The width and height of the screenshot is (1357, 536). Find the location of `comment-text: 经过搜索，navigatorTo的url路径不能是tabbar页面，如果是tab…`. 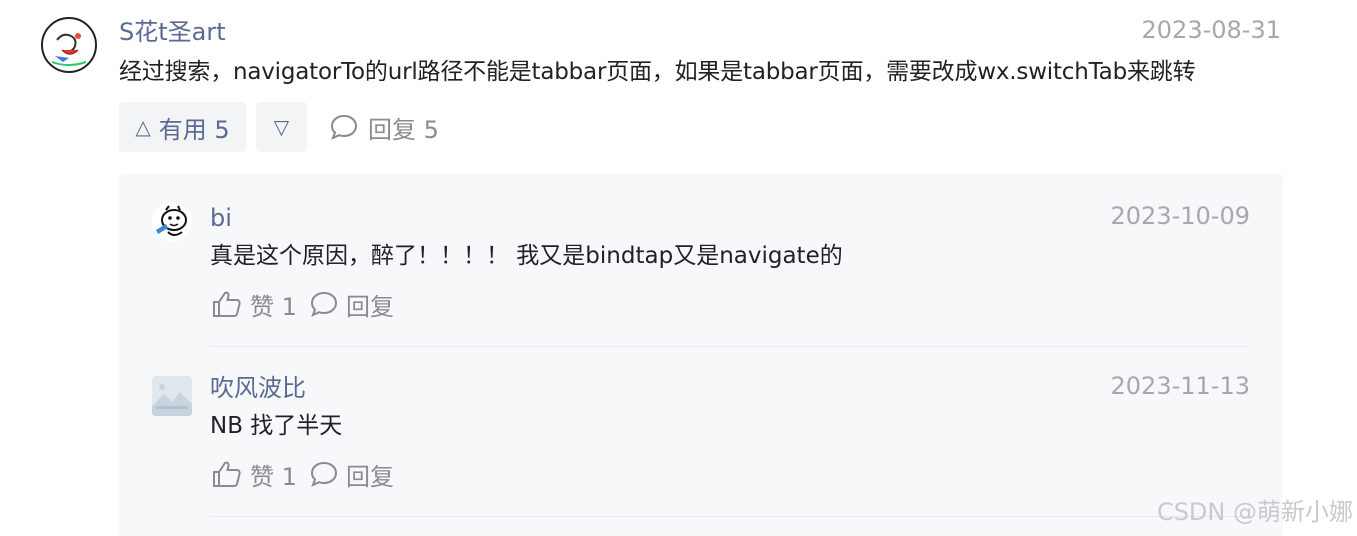

comment-text: 经过搜索，navigatorTo的url路径不能是tabbar页面，如果是tab… is located at coordinates (657, 72).